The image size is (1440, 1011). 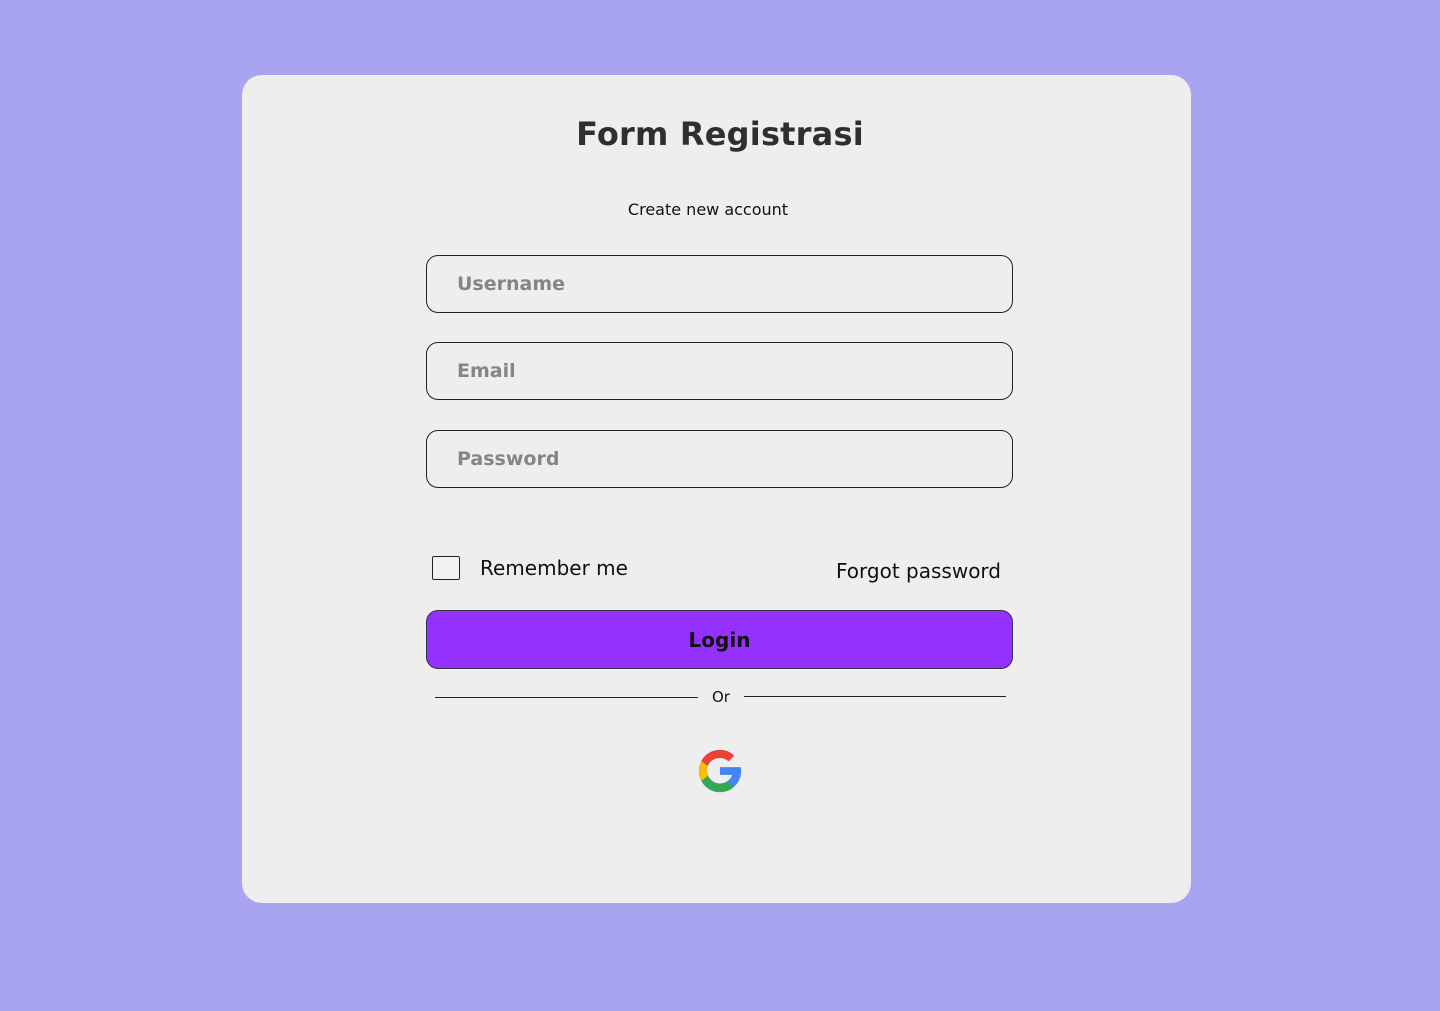 I want to click on page-title: Form Registrasi, so click(x=720, y=134).